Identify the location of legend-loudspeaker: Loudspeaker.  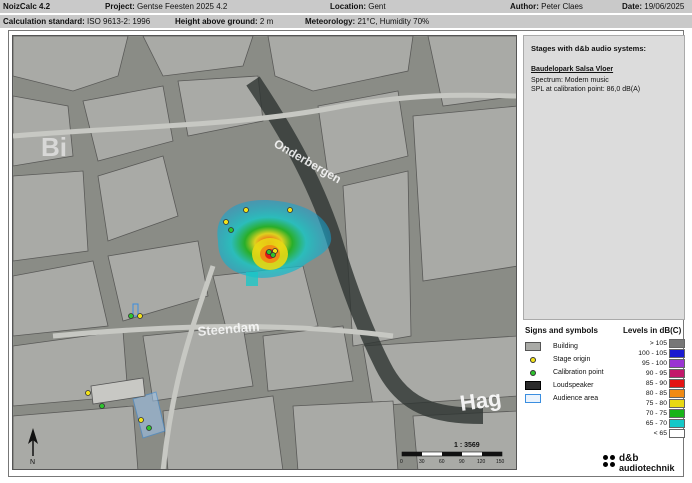
(570, 386).